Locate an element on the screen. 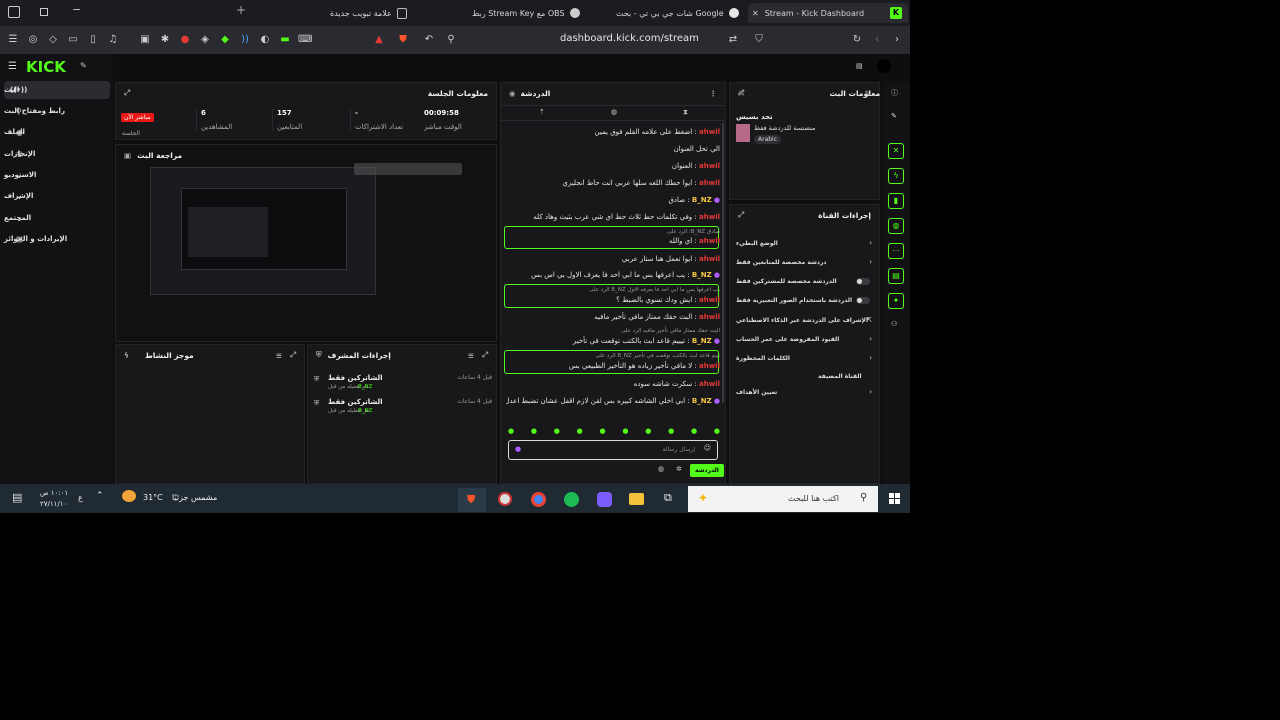 The image size is (1280, 720). wave-icon: )) is located at coordinates (245, 40).